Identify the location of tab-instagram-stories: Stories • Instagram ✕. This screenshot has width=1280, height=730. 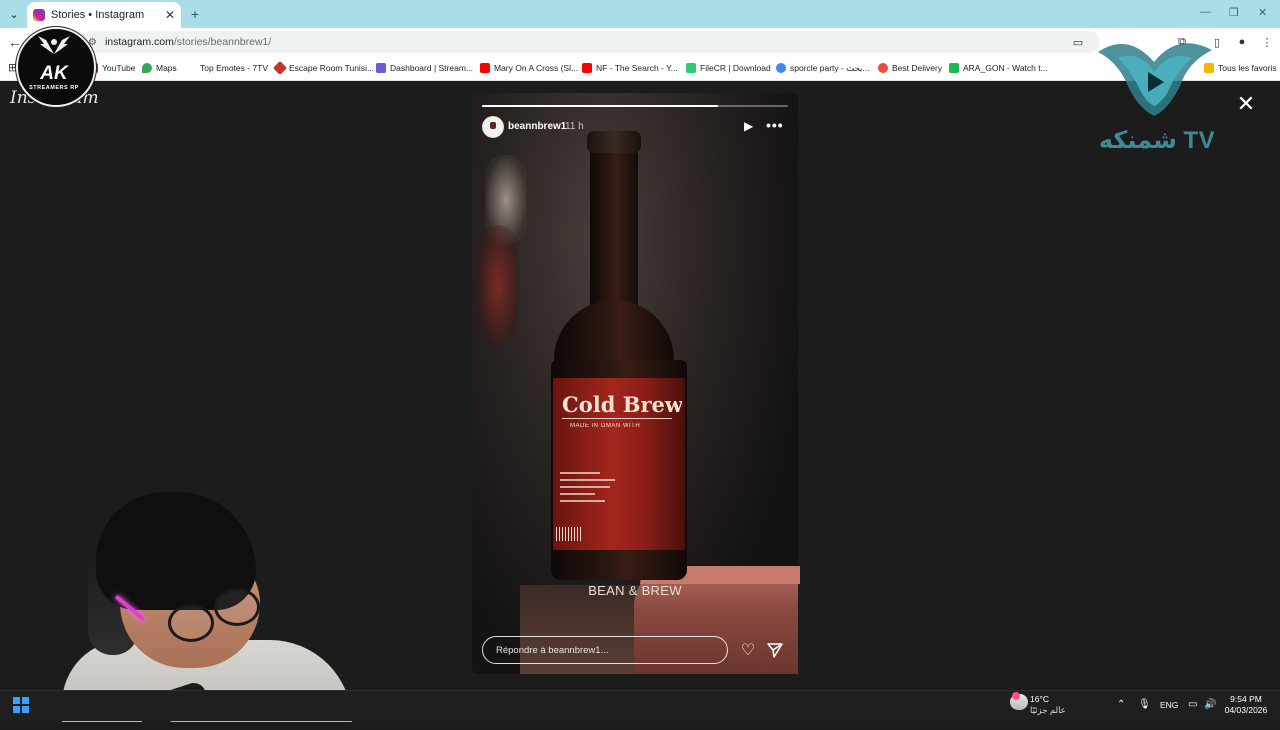
(104, 15).